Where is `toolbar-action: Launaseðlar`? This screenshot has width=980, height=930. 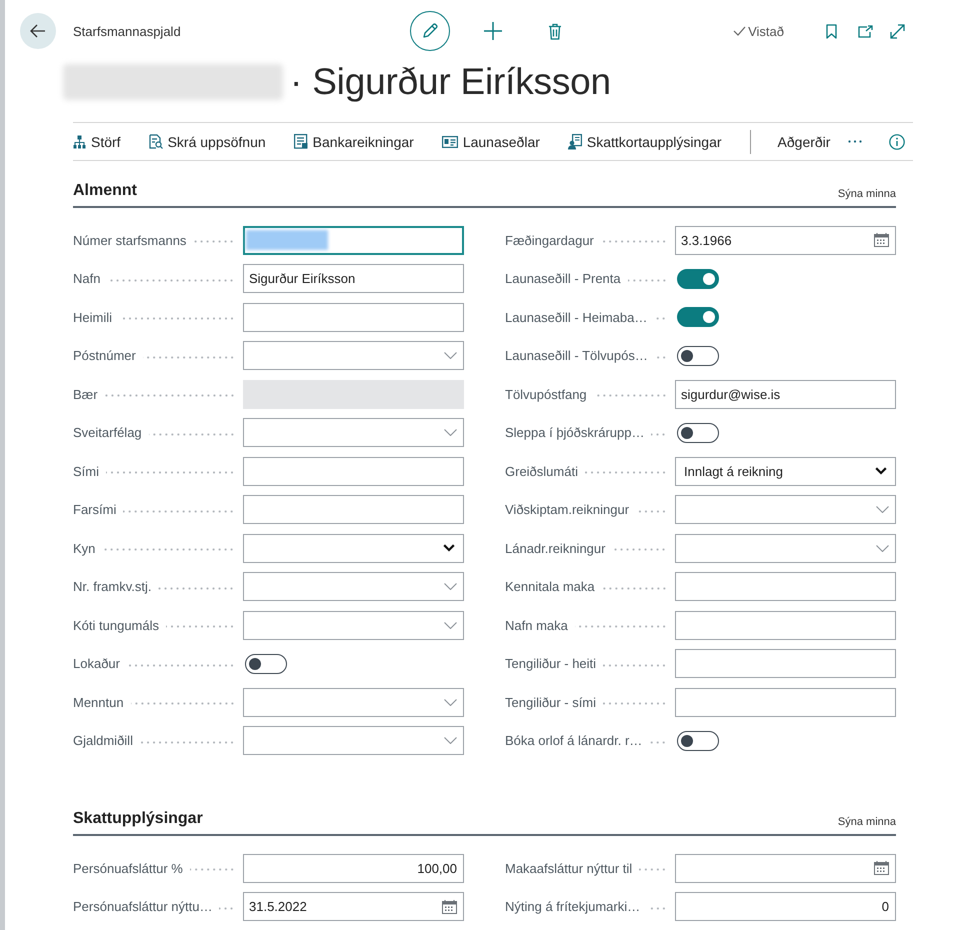 toolbar-action: Launaseðlar is located at coordinates (491, 142).